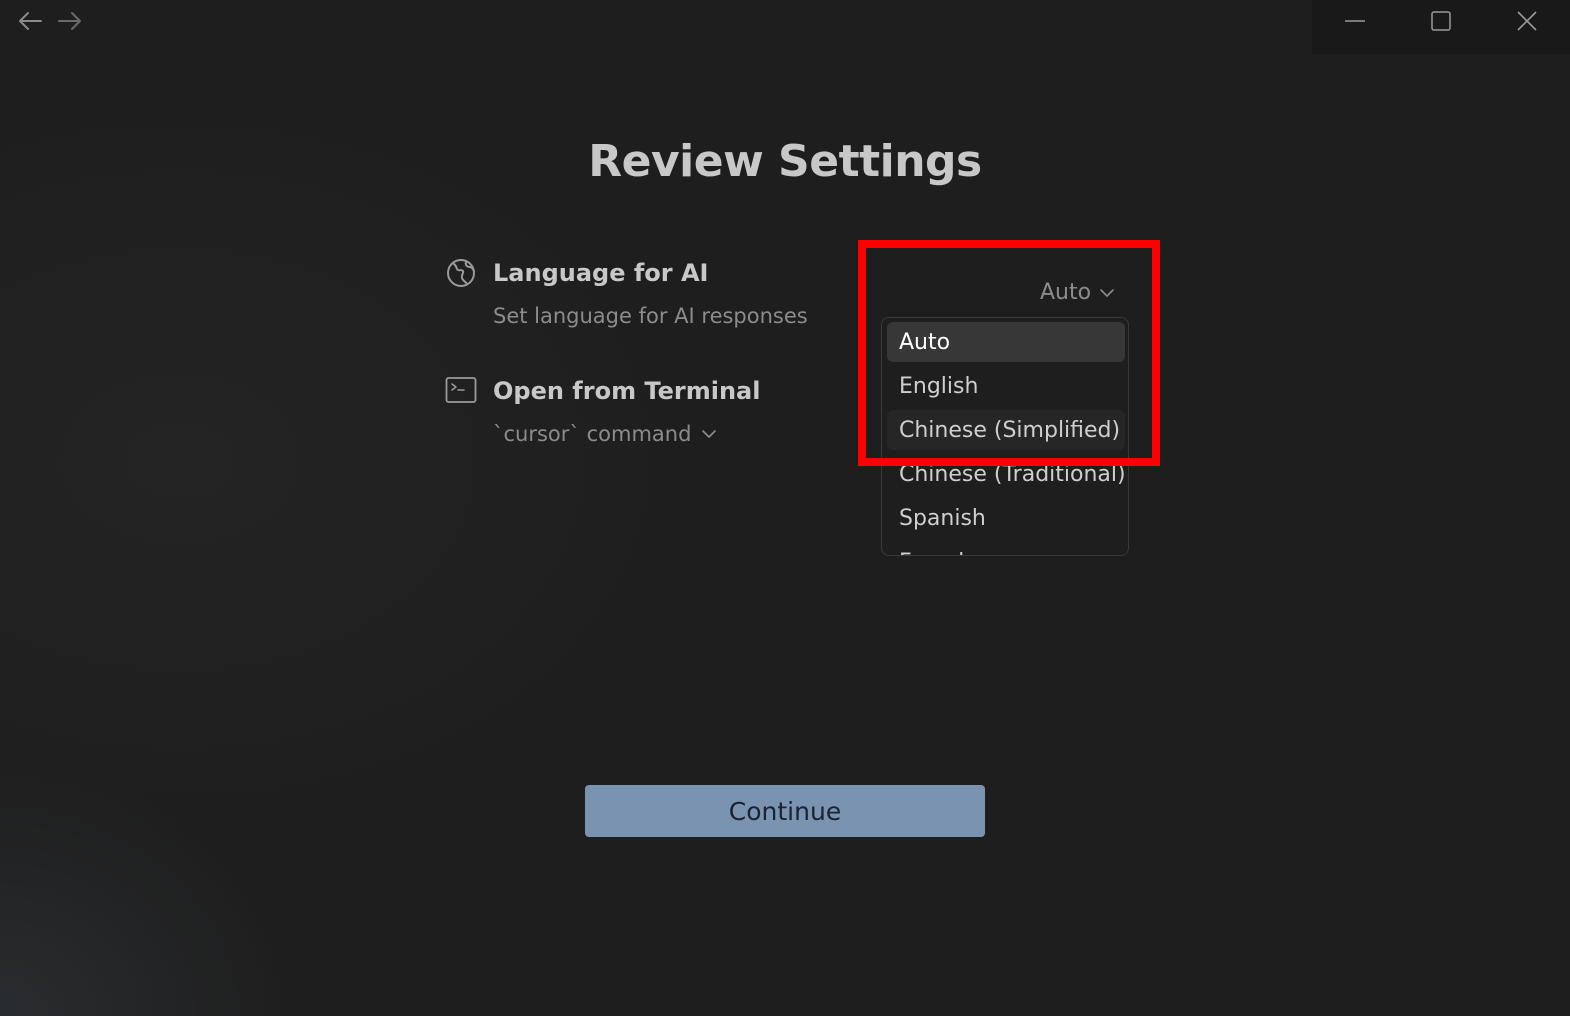  Describe the element at coordinates (1006, 342) in the screenshot. I see `language-option: Auto` at that location.